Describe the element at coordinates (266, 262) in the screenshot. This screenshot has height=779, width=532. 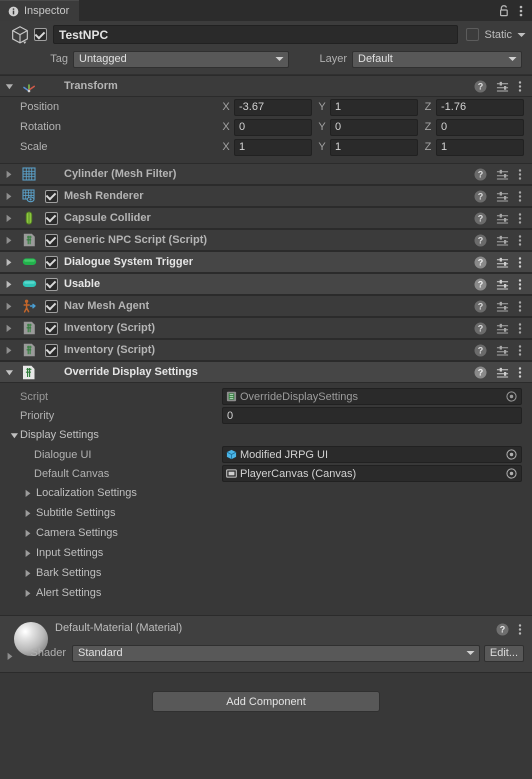
I see `component-header-dialogue-system-trigger: Dialogue System Trigger?` at that location.